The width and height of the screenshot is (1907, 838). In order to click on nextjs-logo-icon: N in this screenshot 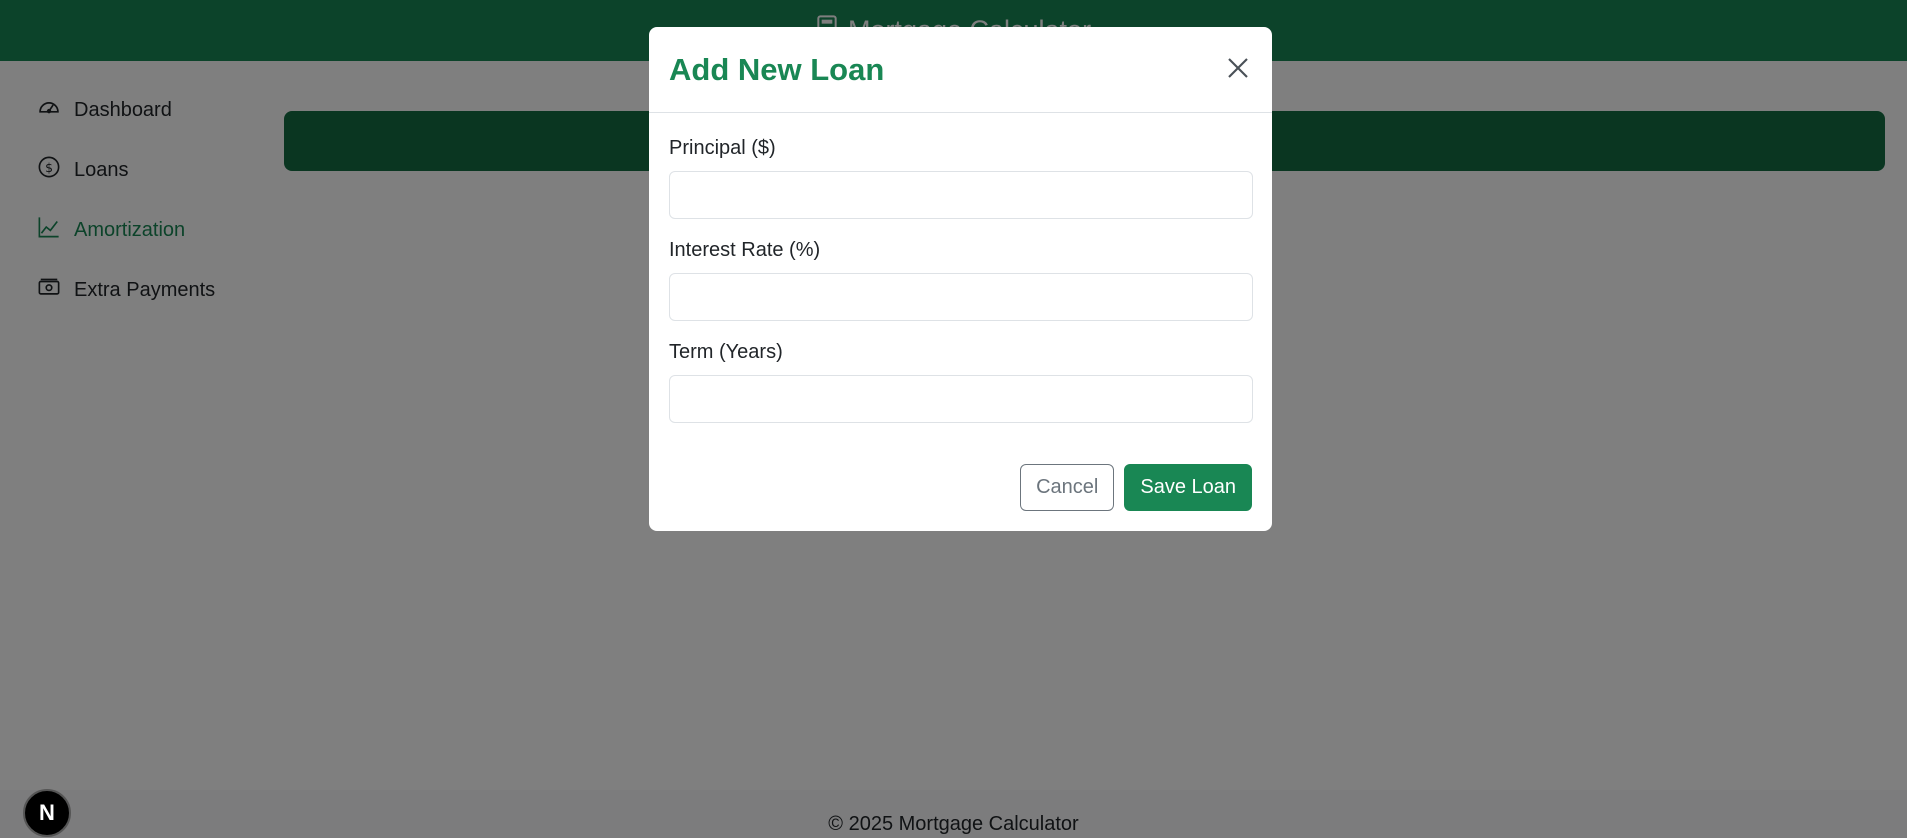, I will do `click(47, 812)`.